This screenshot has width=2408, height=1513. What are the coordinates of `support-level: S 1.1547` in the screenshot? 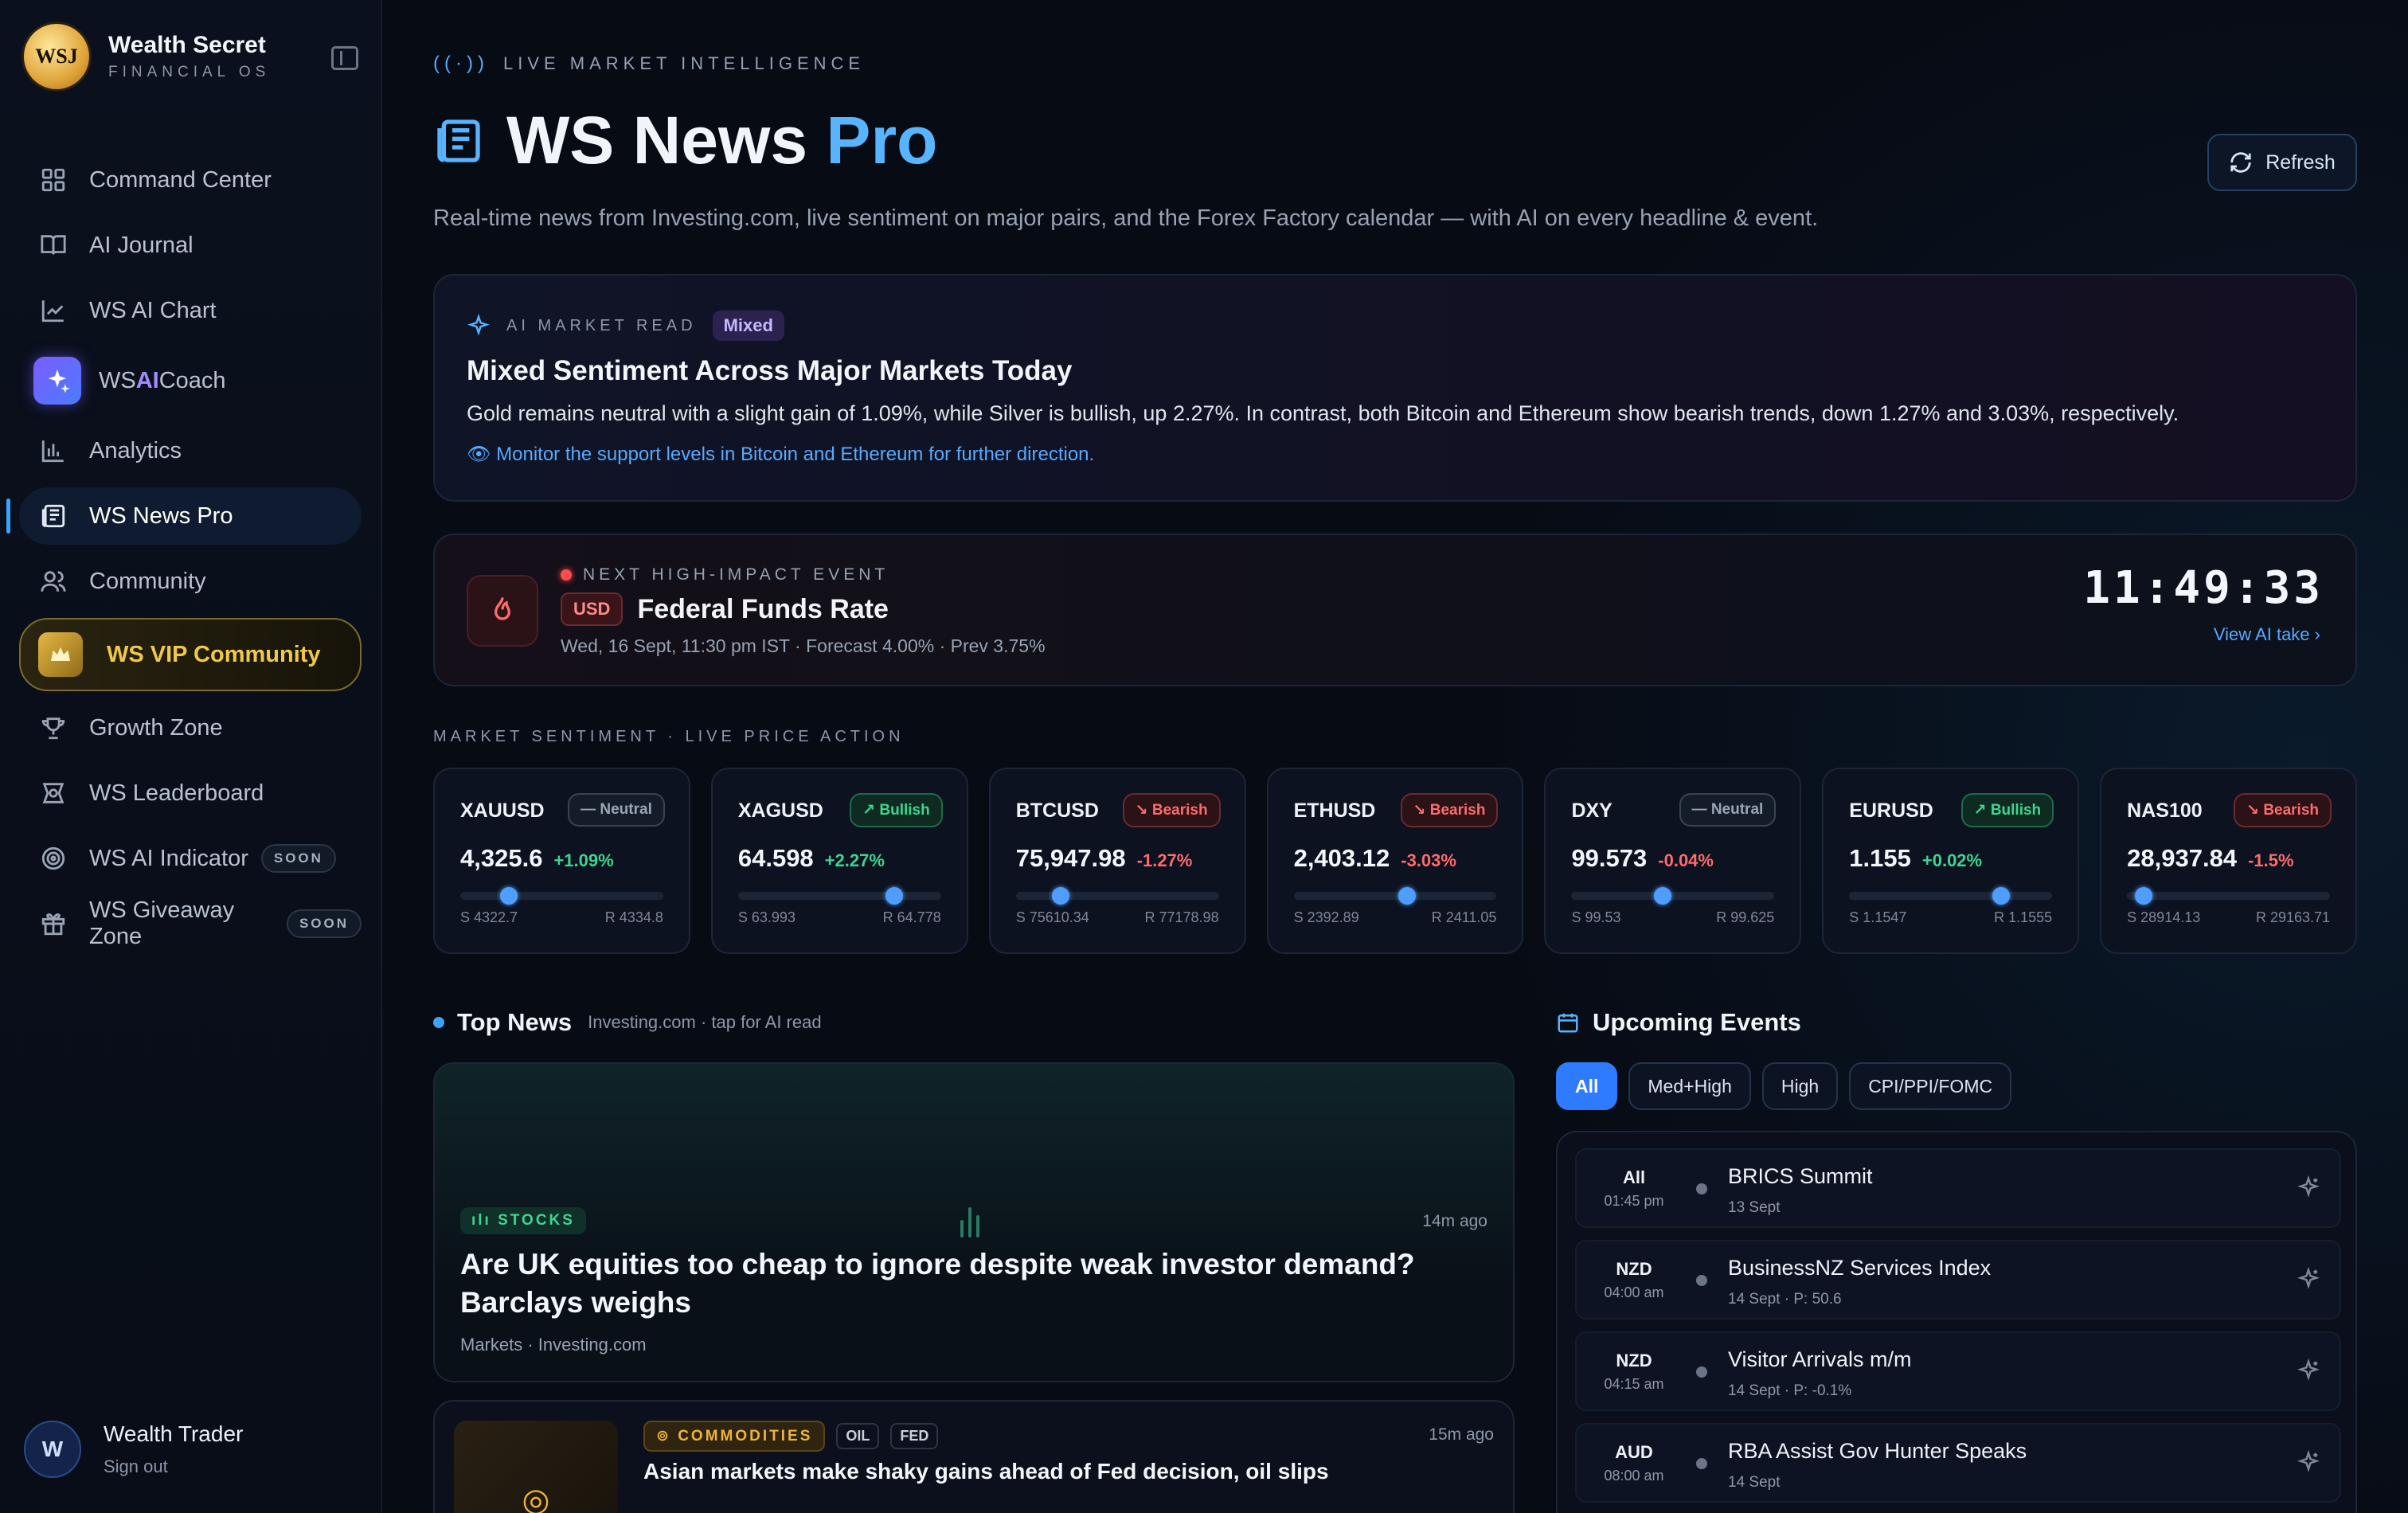 It's located at (1878, 917).